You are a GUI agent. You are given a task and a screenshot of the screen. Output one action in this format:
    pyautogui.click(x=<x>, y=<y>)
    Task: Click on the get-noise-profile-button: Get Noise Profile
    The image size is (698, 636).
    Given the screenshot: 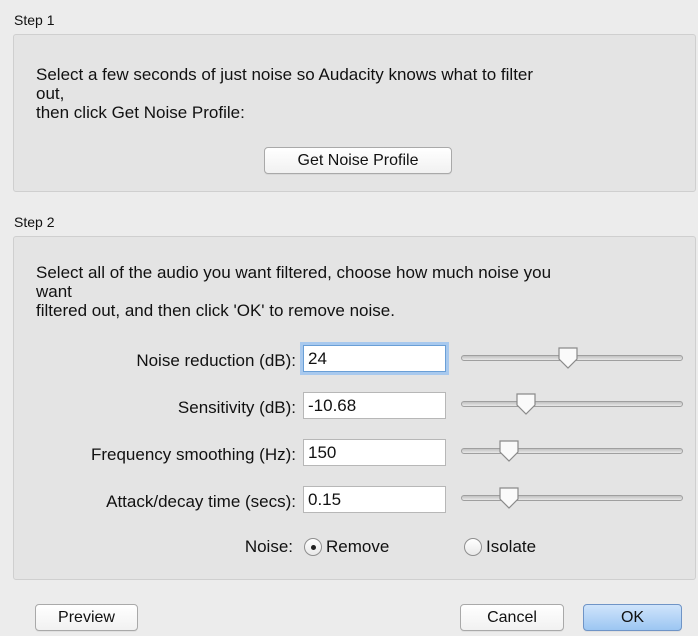 What is the action you would take?
    pyautogui.click(x=358, y=160)
    